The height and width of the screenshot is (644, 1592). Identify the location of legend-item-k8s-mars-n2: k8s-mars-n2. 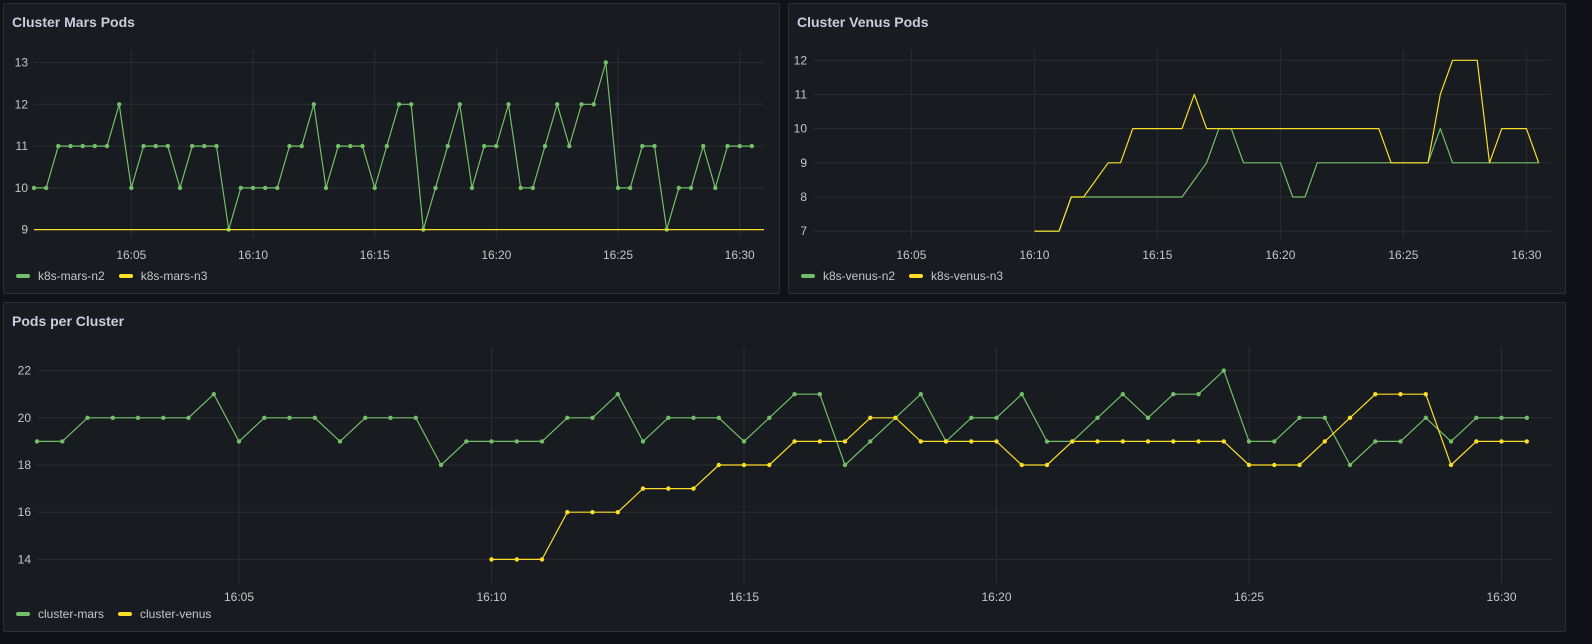
(60, 276).